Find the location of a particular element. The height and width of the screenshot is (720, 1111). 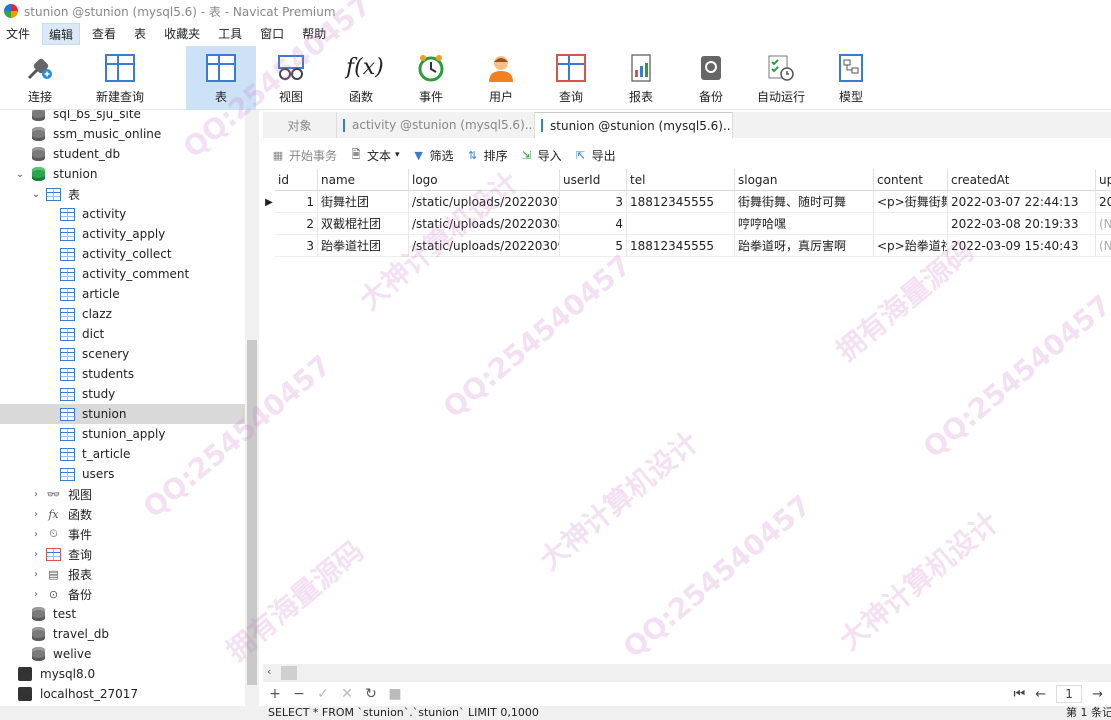

cell-up: (N is located at coordinates (1103, 224).